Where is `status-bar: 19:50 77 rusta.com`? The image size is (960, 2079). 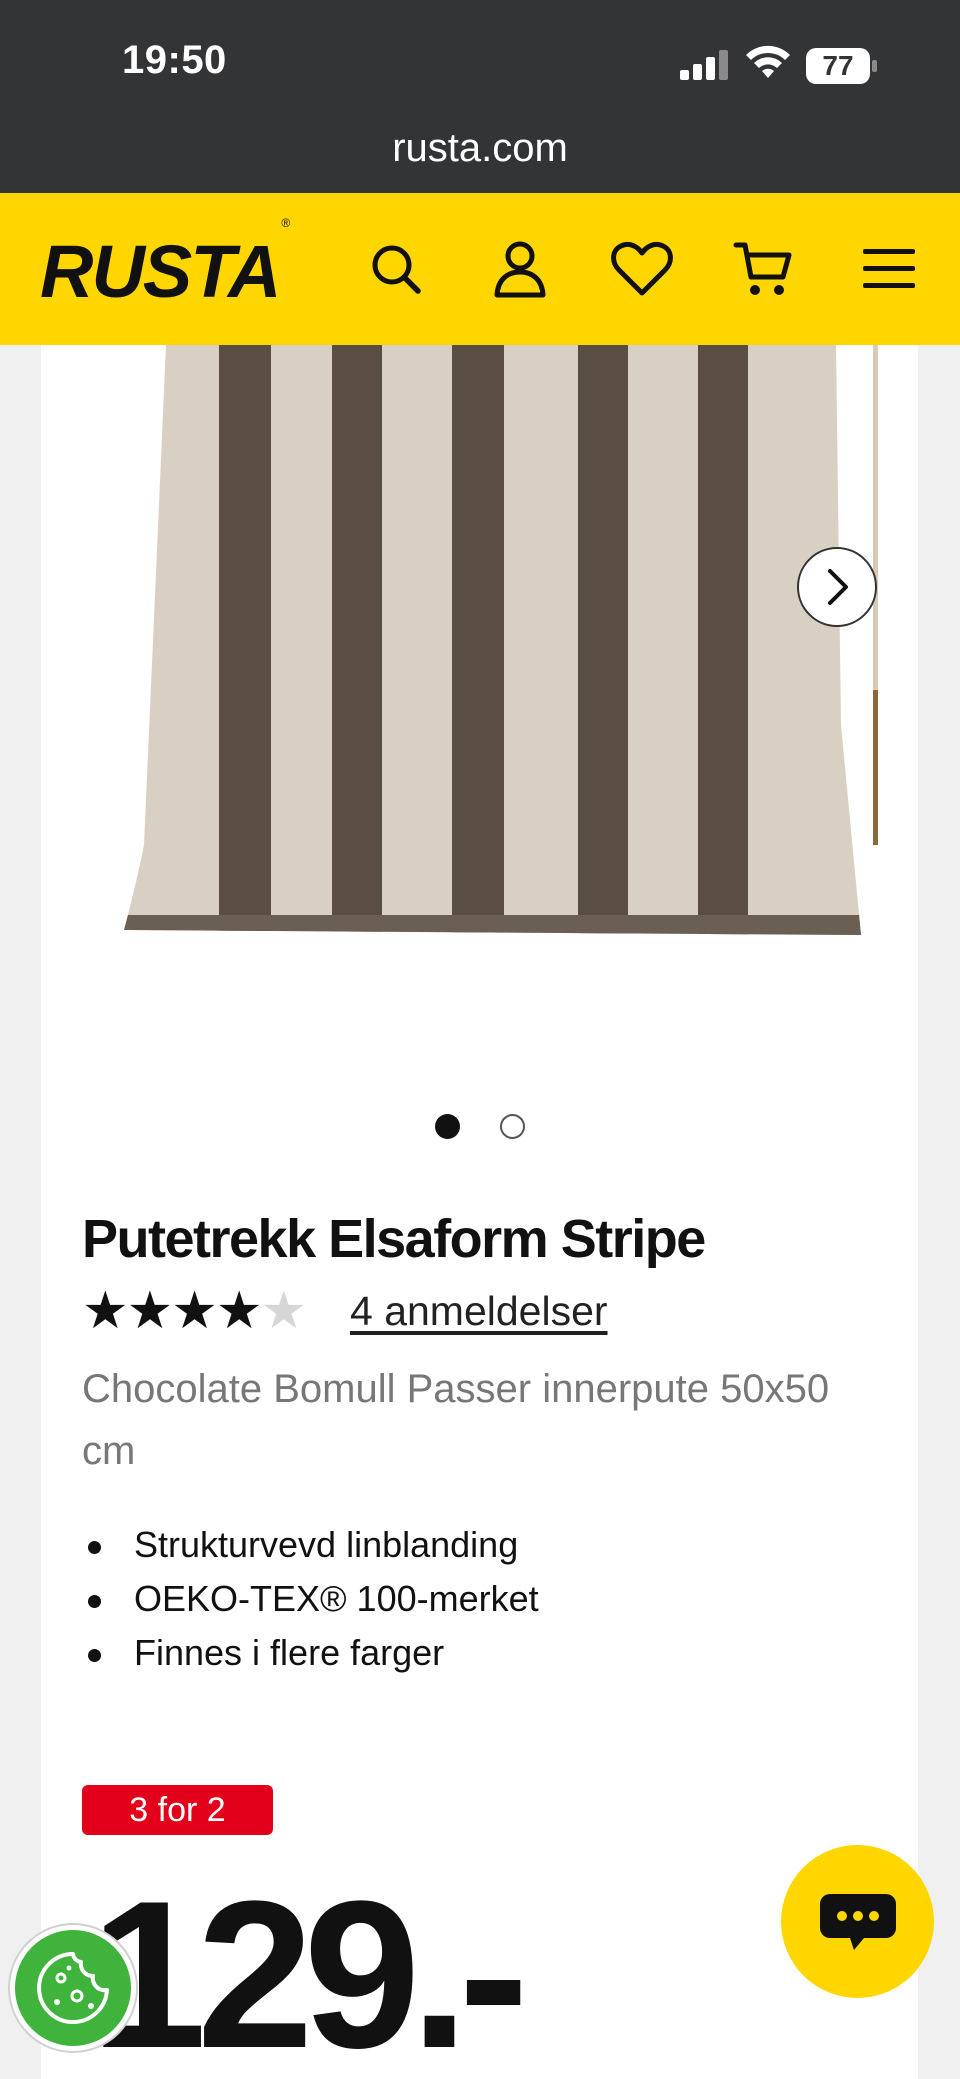
status-bar: 19:50 77 rusta.com is located at coordinates (480, 96).